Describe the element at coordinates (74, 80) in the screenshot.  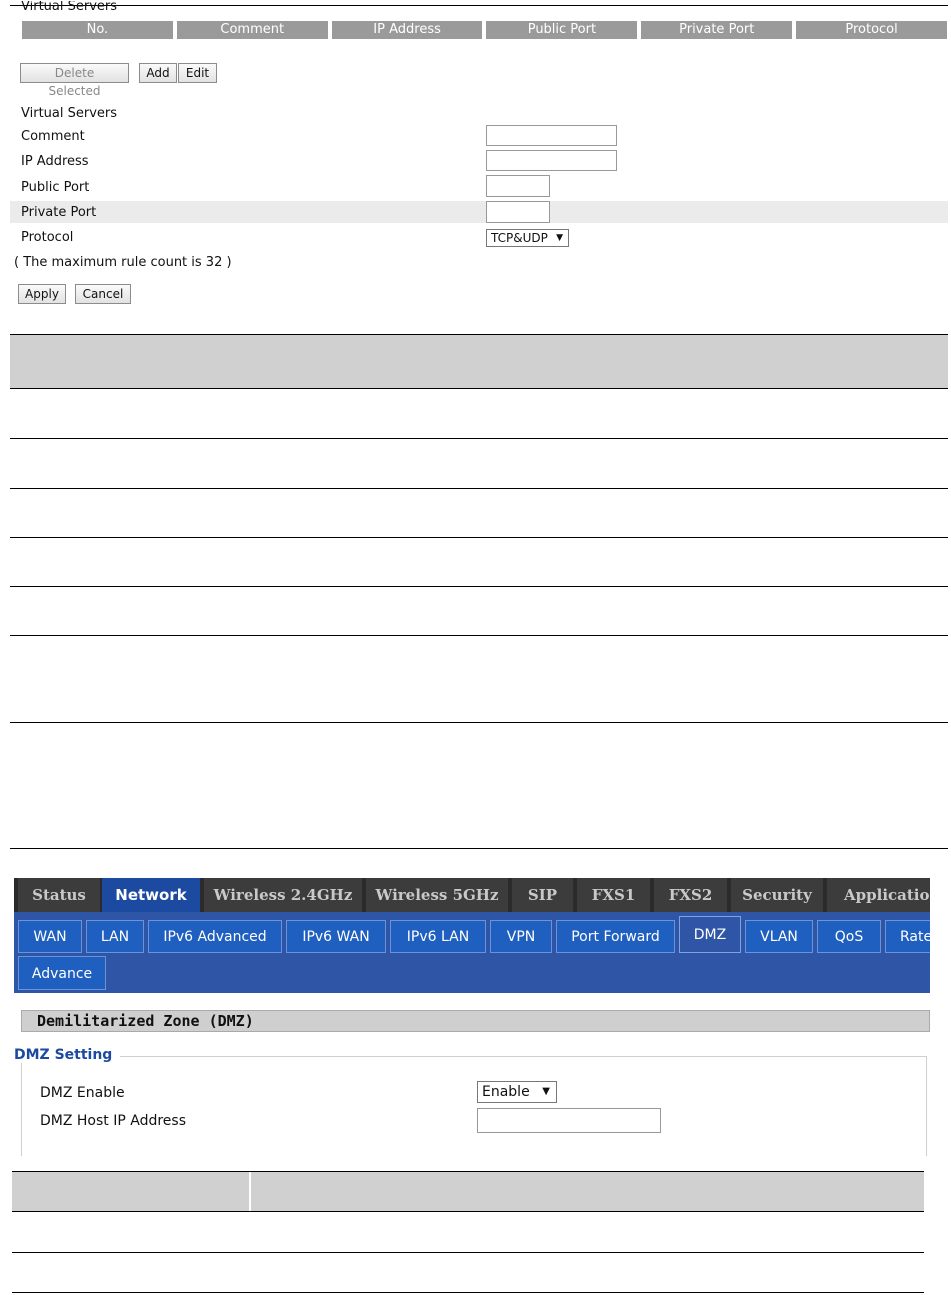
I see `delete-selected-button: Delete Selected` at that location.